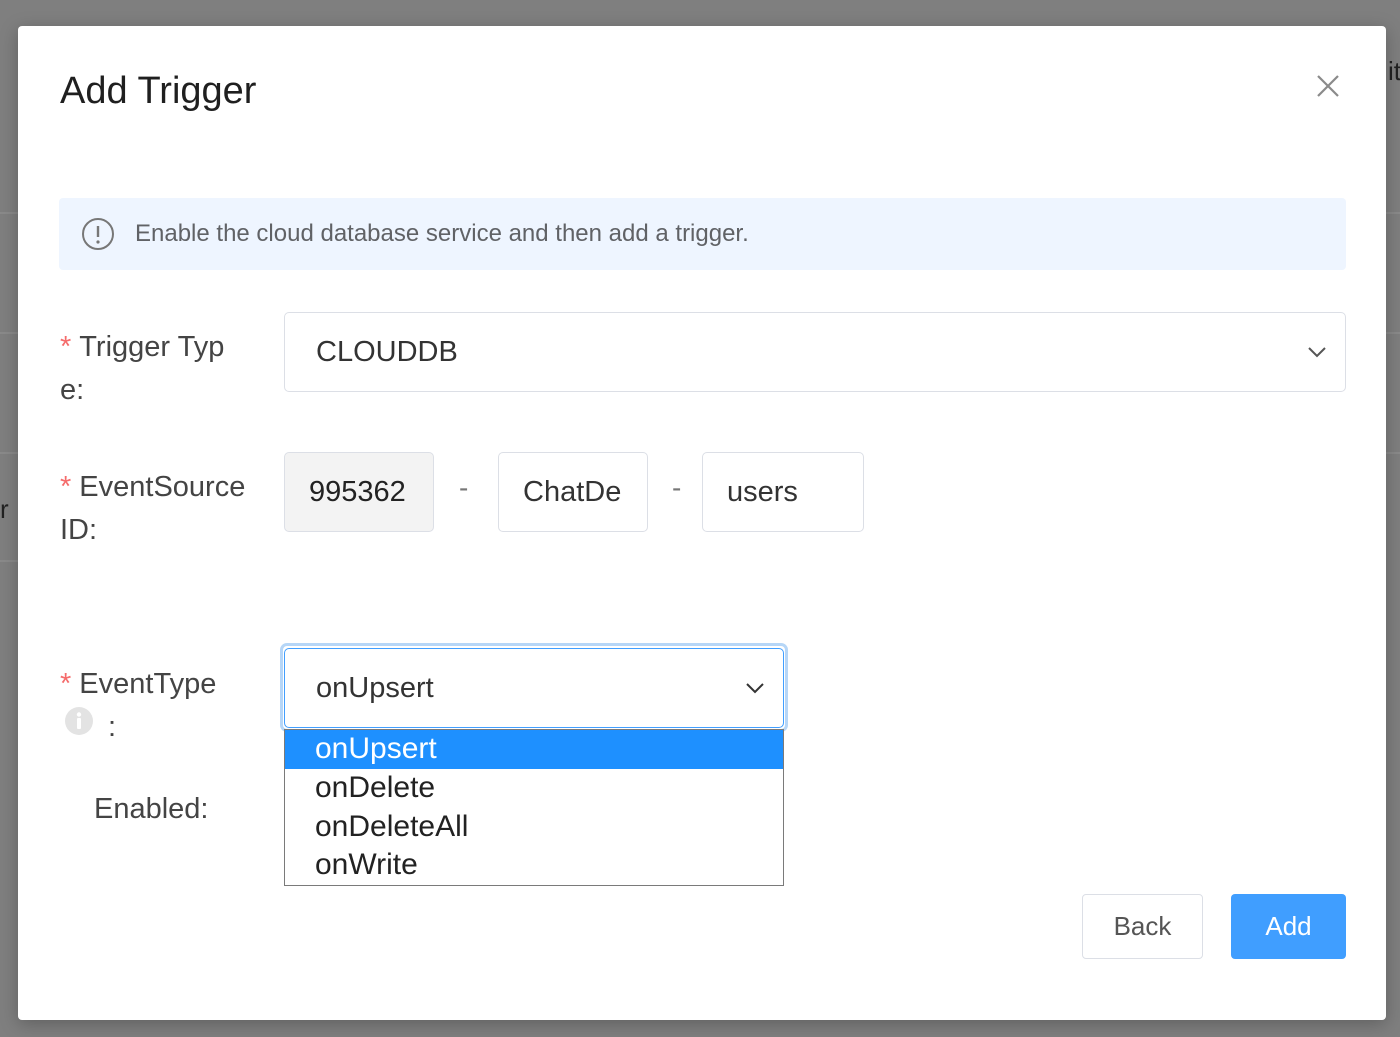 The image size is (1400, 1037). I want to click on back-button: Back, so click(1142, 926).